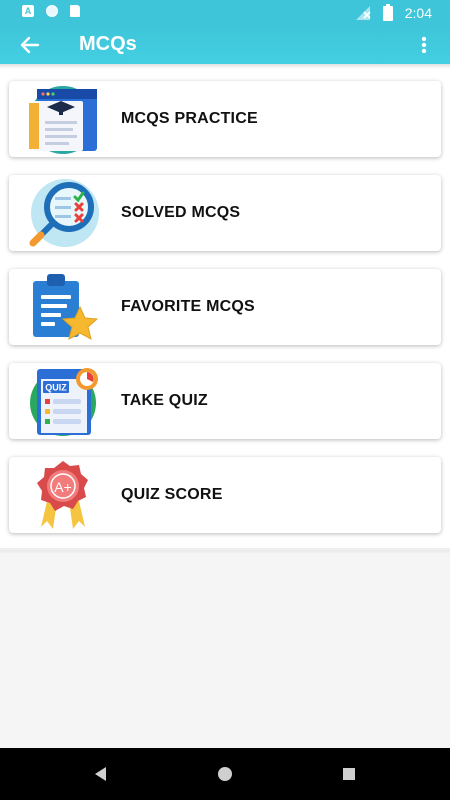 This screenshot has height=800, width=450. I want to click on accessibility-notification-icon: A, so click(28, 11).